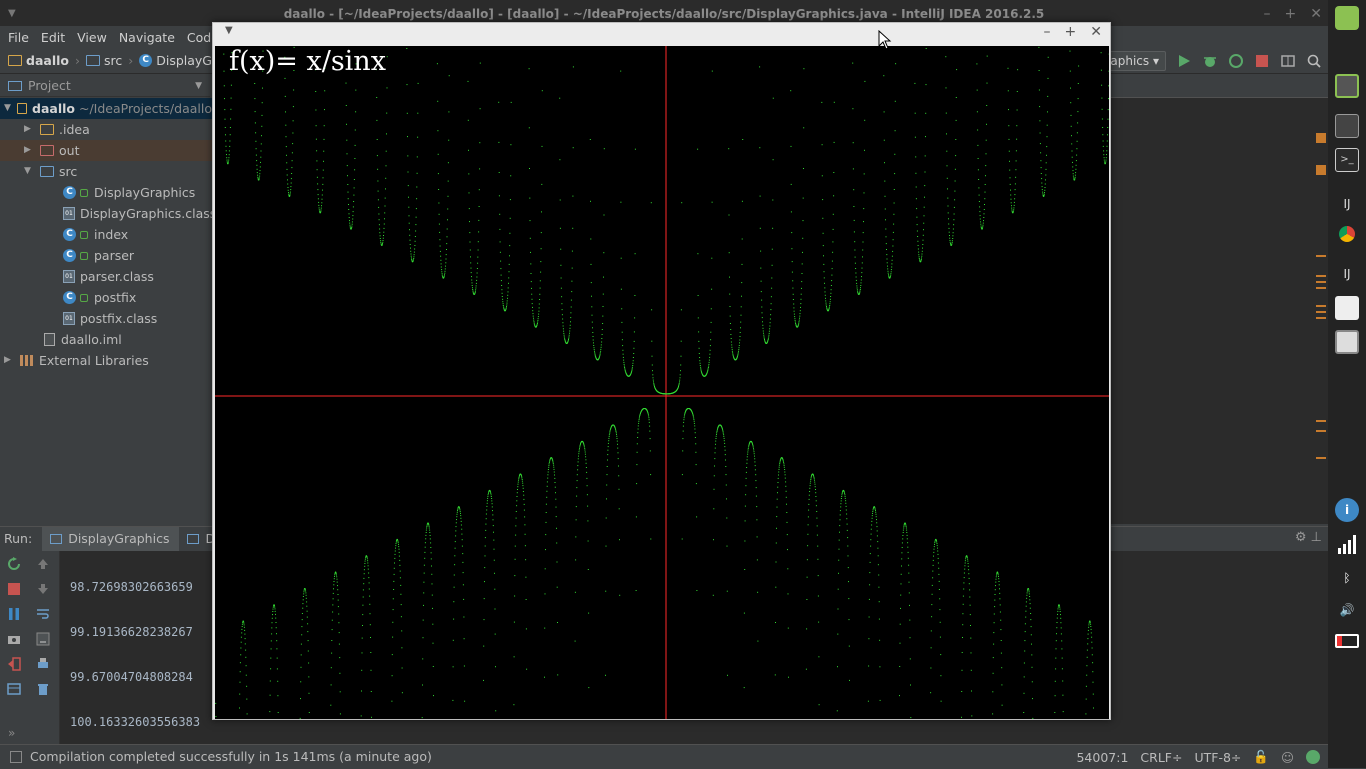 The image size is (1366, 769). I want to click on graph-window-titlebar: ▼ – + ✕, so click(661, 34).